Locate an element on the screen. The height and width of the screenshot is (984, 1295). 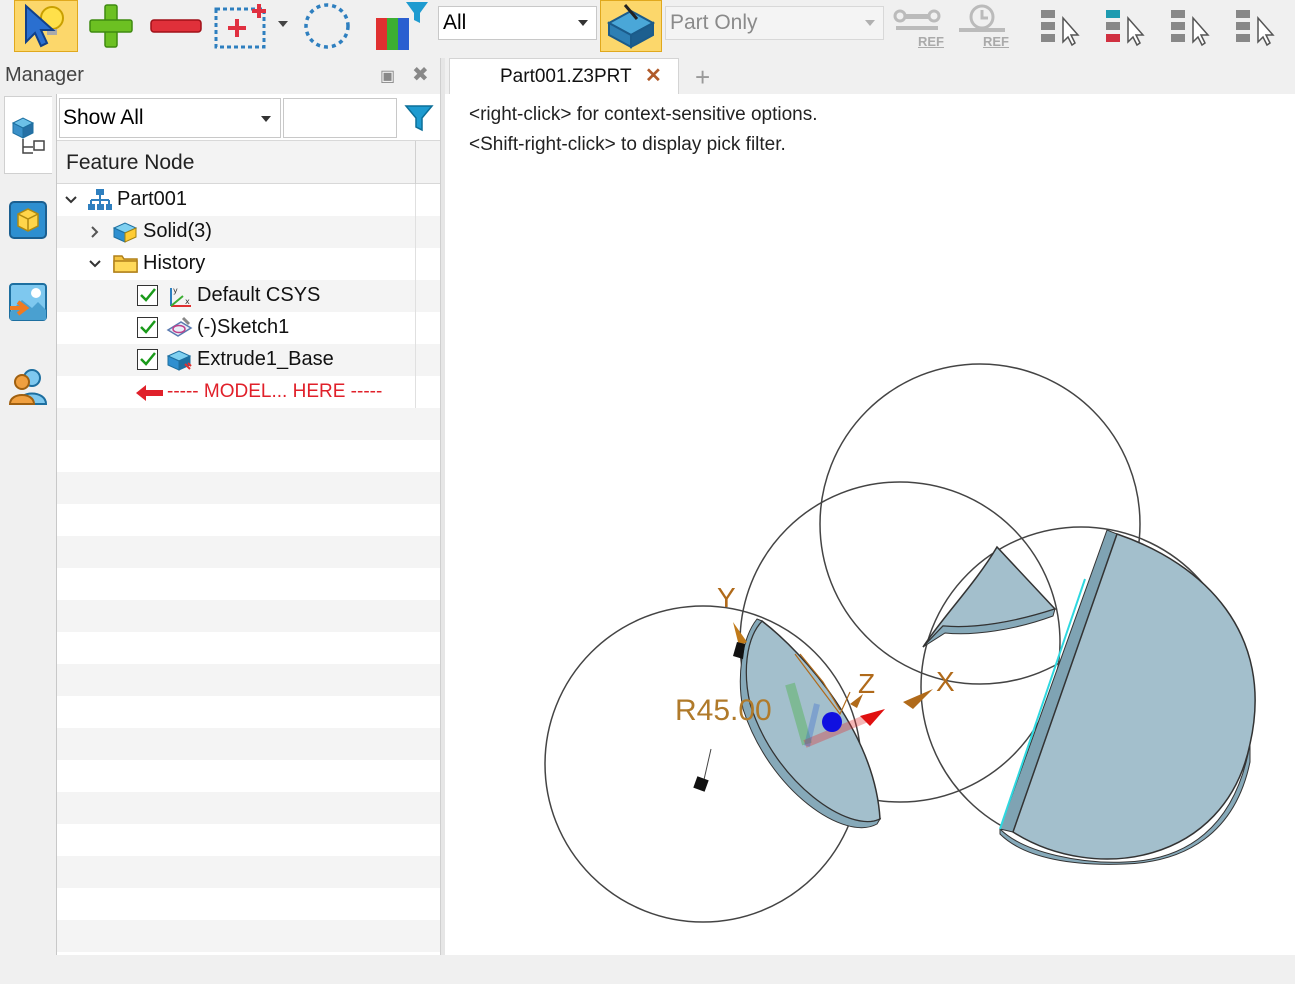
tree-row-default-csys: y x Default CSYS is located at coordinates (249, 296).